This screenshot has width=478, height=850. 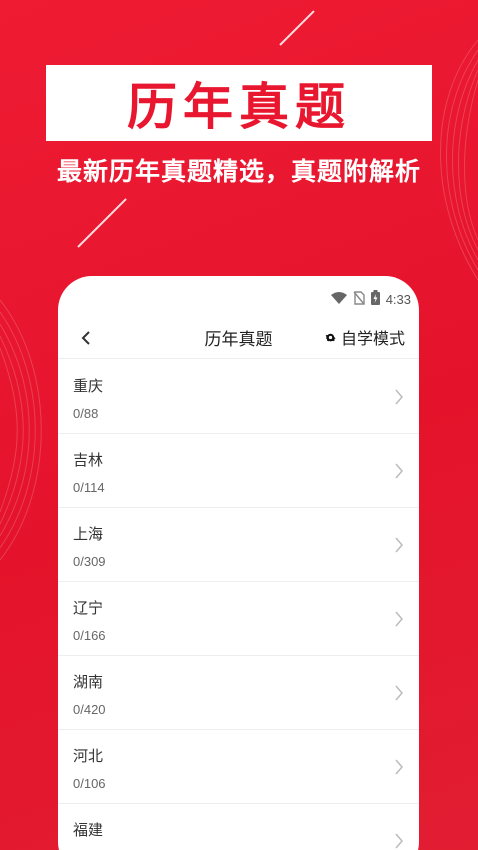 I want to click on self-study-mode-button: 自学模式, so click(x=364, y=337).